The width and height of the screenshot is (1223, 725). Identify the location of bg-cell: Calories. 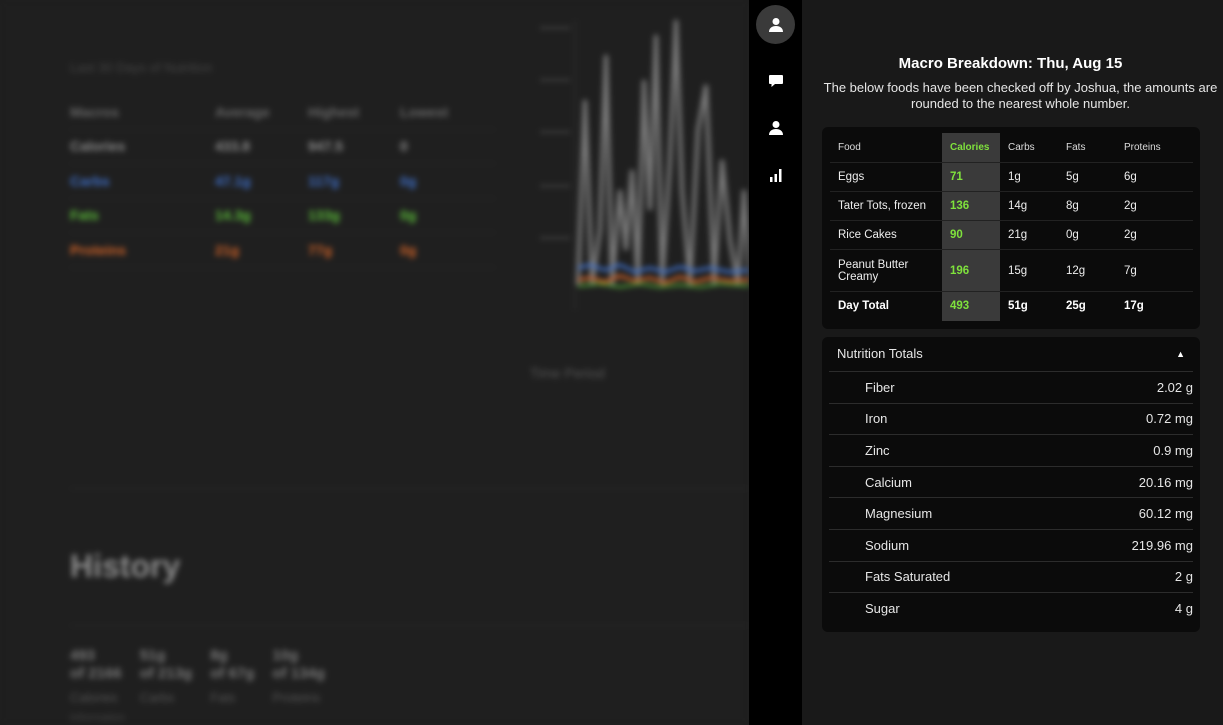
(98, 146).